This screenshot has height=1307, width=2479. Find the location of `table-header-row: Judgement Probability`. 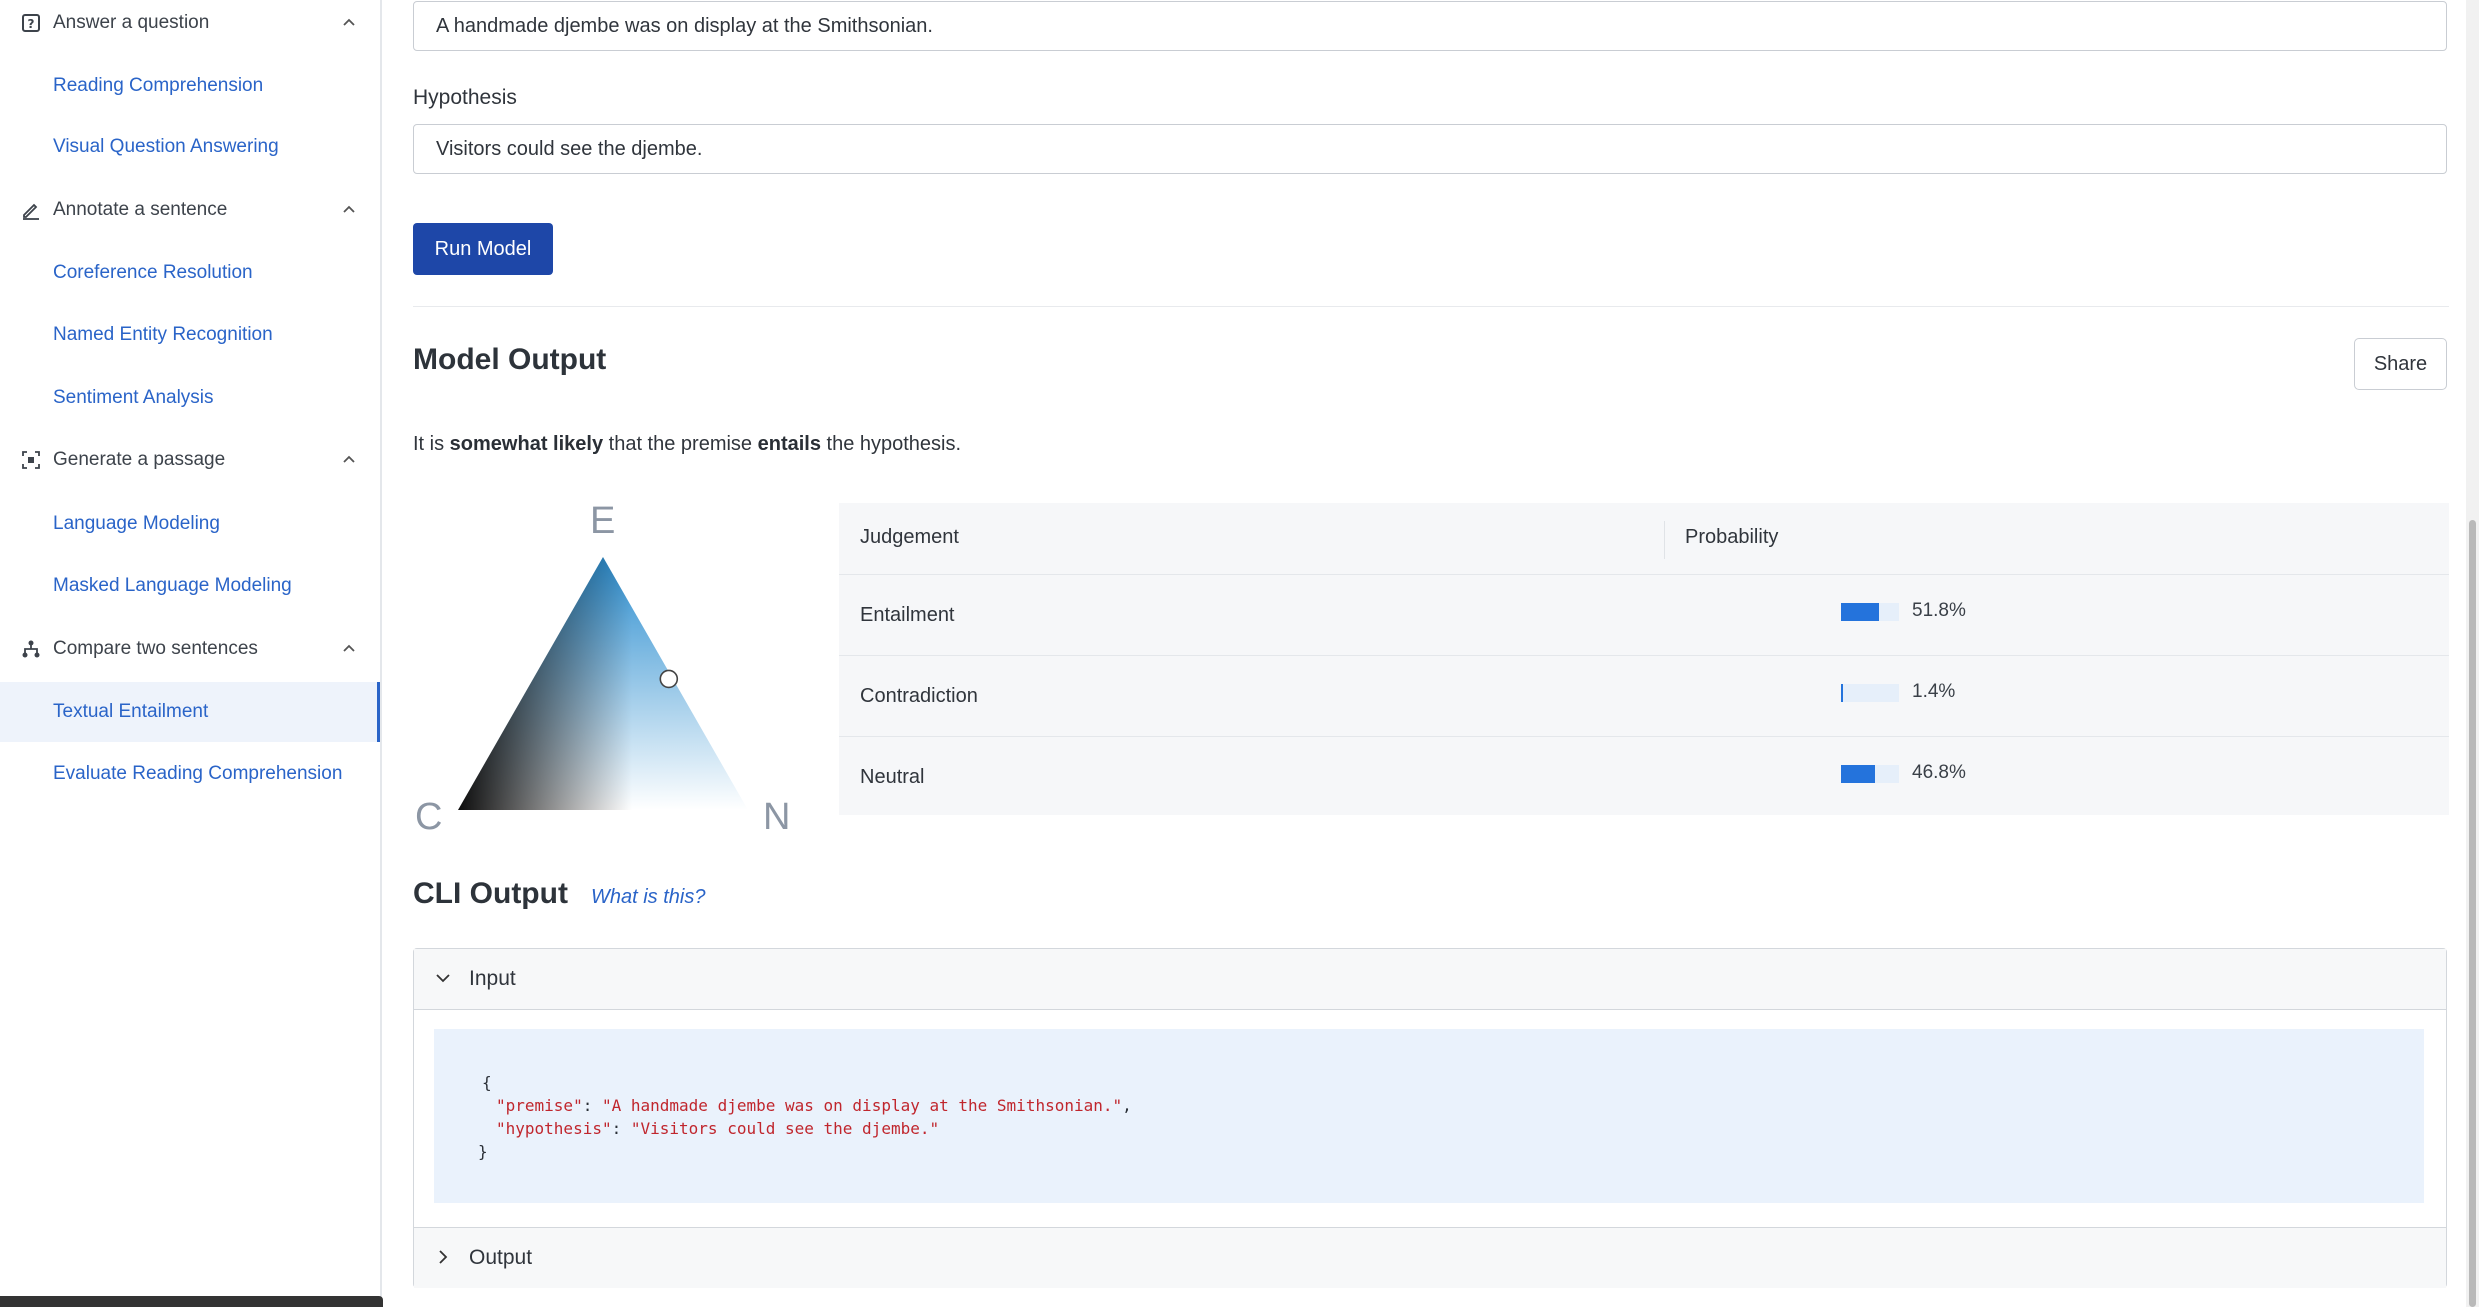

table-header-row: Judgement Probability is located at coordinates (1644, 539).